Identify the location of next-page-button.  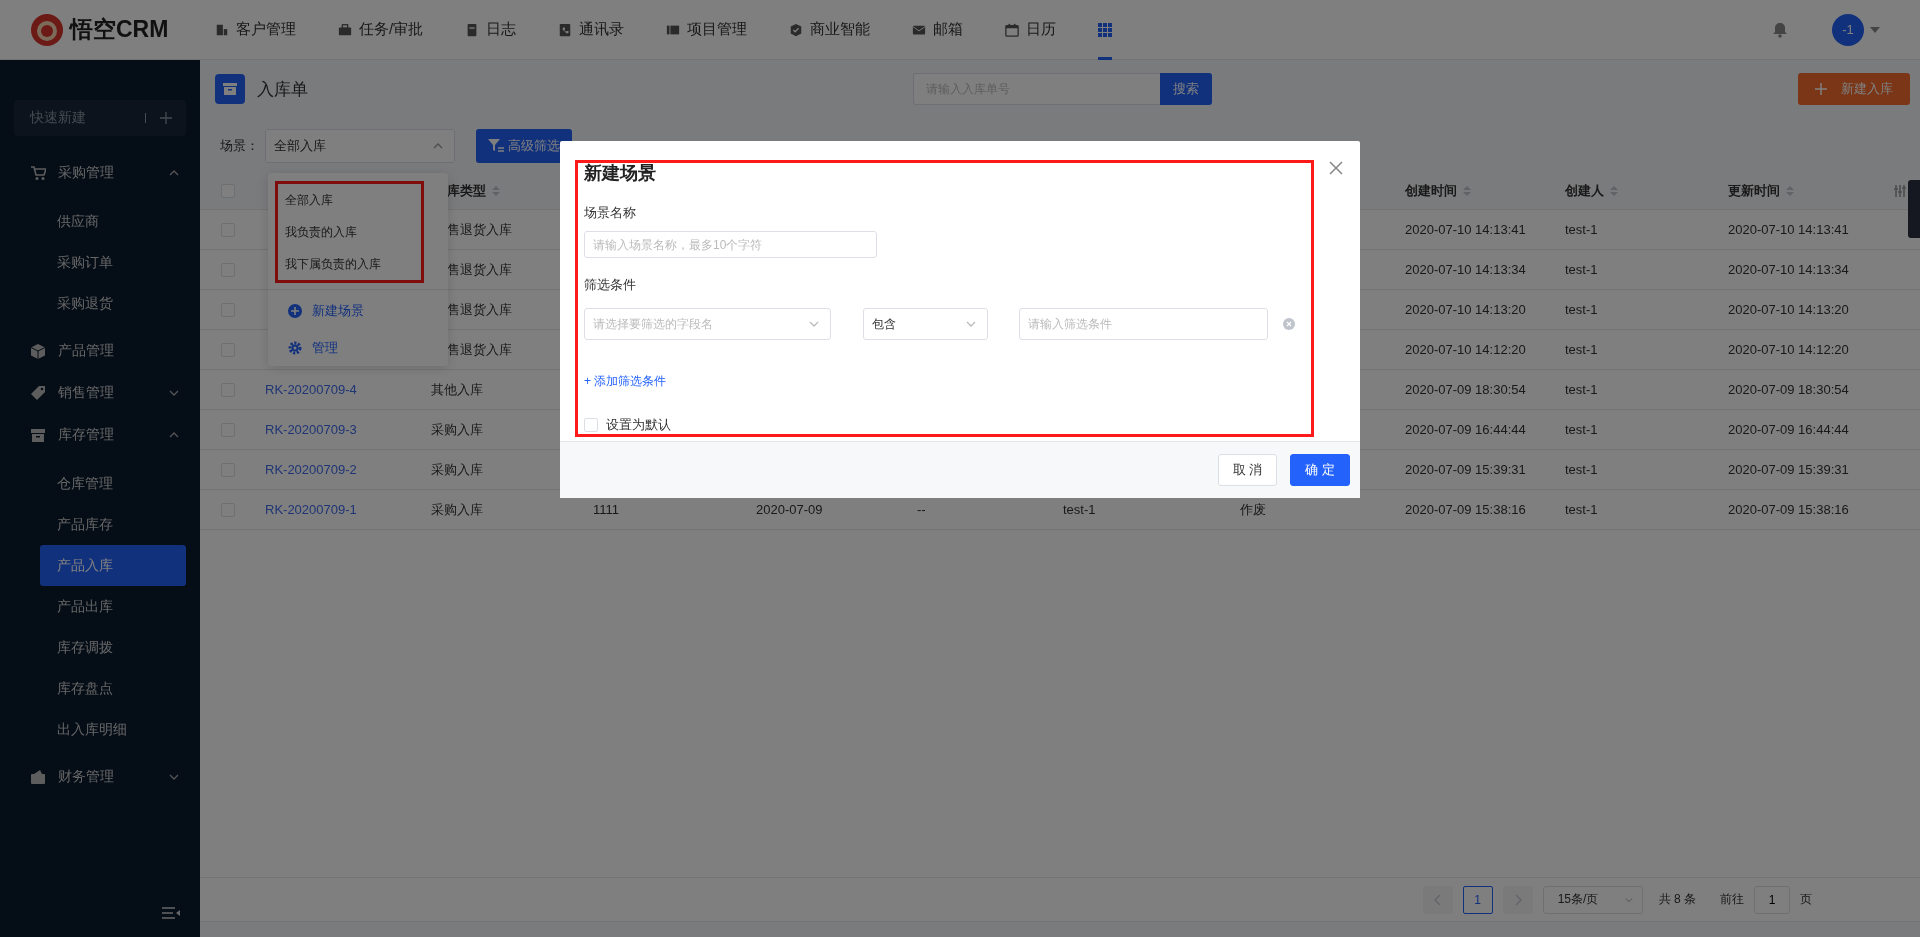
(1517, 899).